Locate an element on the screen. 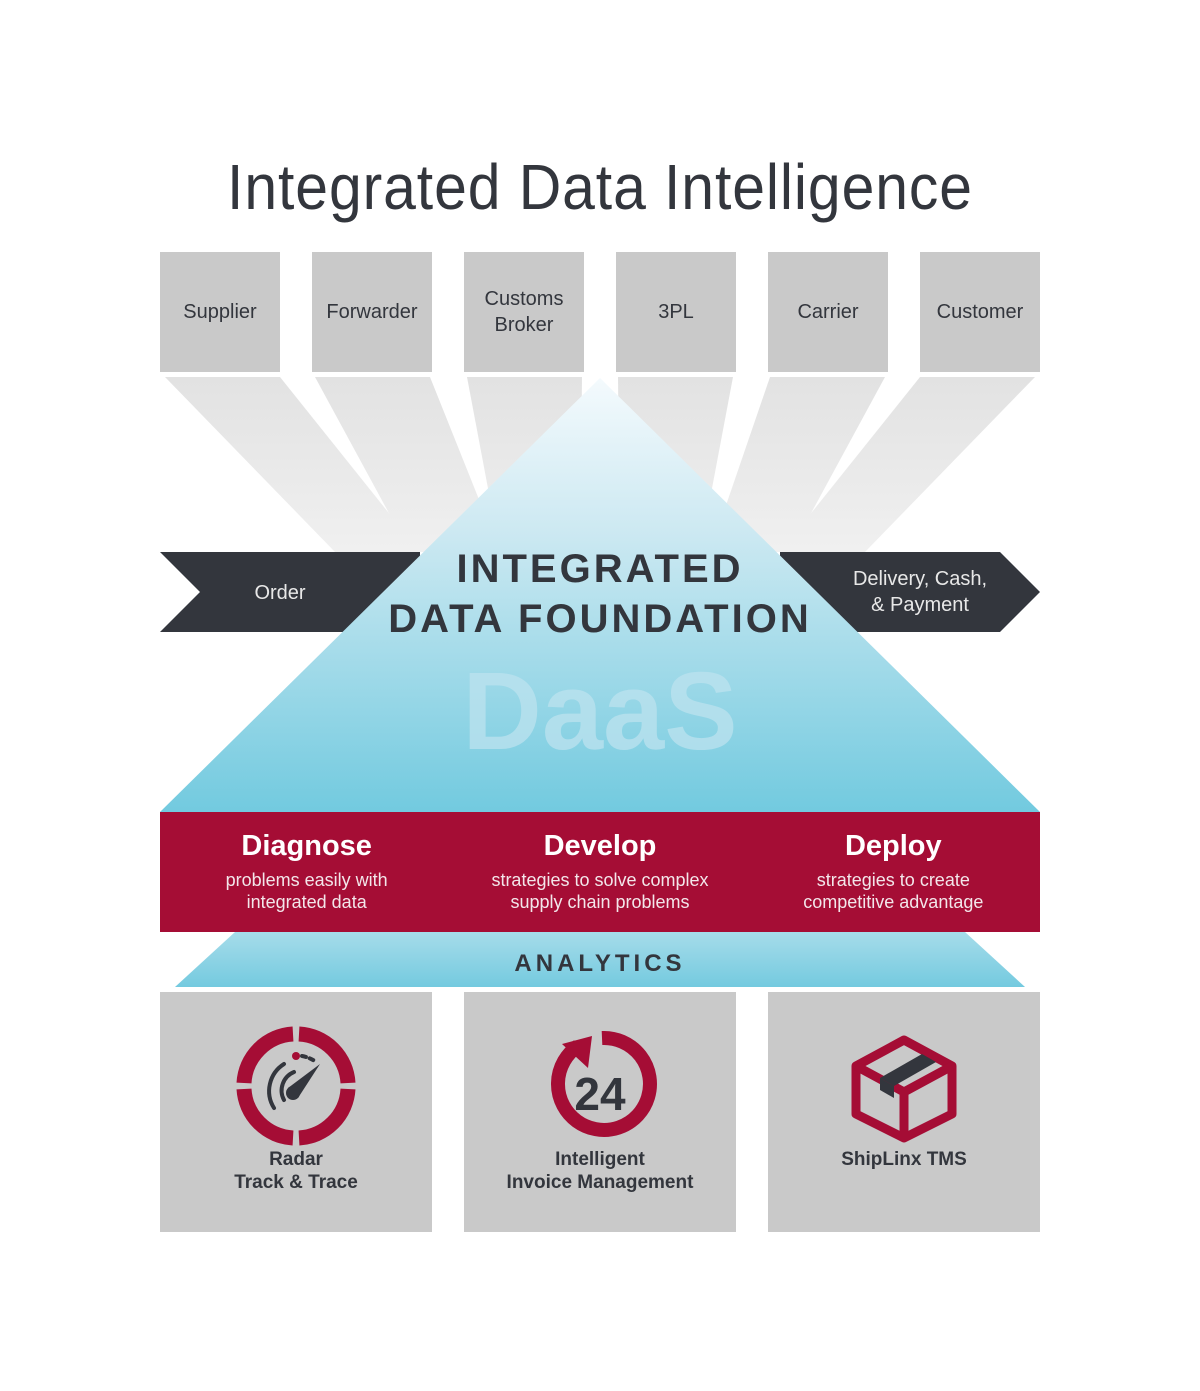 The width and height of the screenshot is (1200, 1391). party-3pl: 3PL is located at coordinates (676, 312).